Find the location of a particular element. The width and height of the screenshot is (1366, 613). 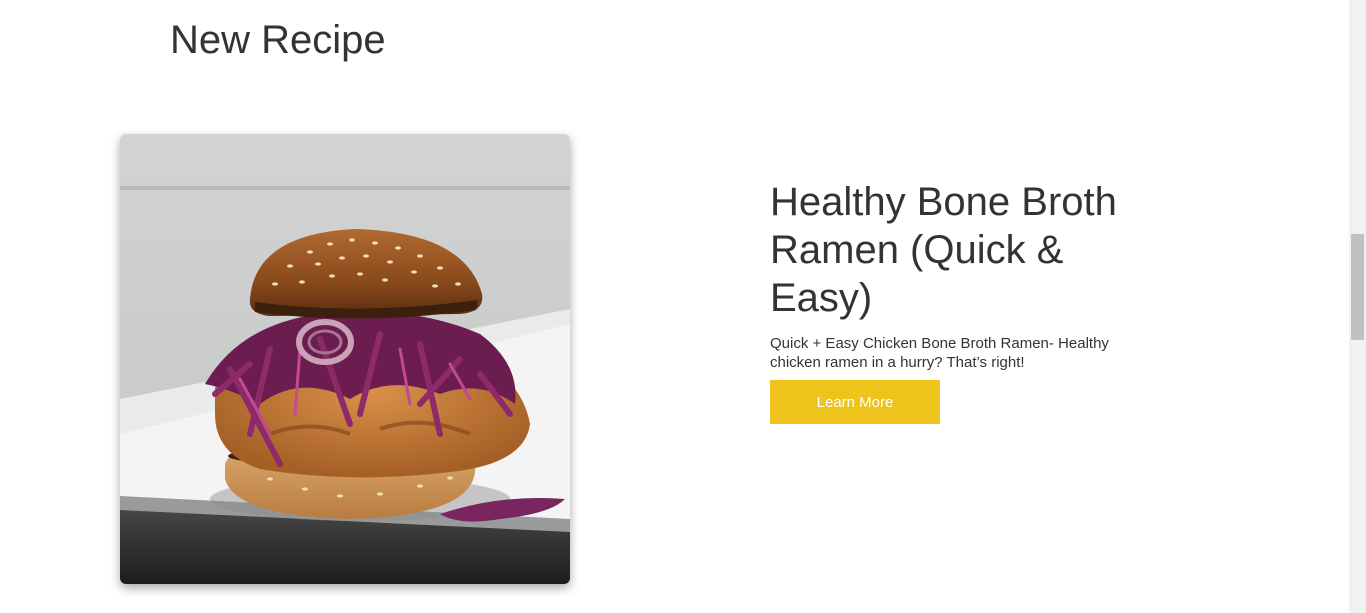

vertical-scrollbar is located at coordinates (1357, 306).